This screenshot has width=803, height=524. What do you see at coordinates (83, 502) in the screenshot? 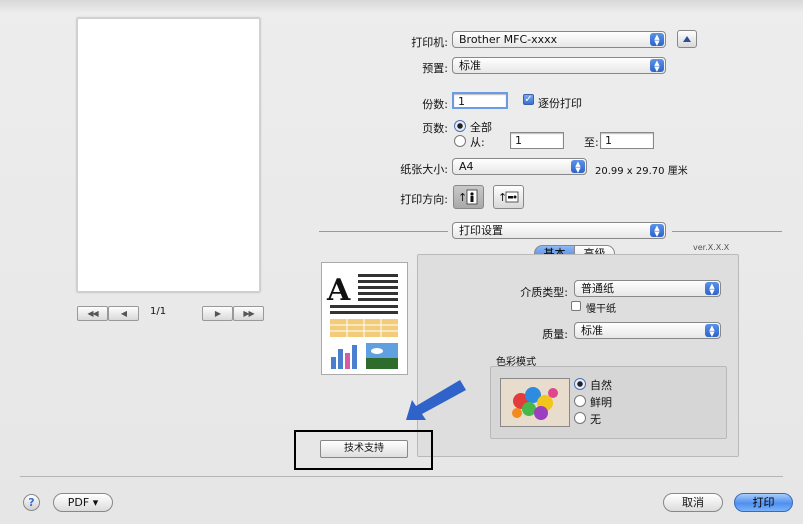
I see `pdf-menu-button: PDF ▾` at bounding box center [83, 502].